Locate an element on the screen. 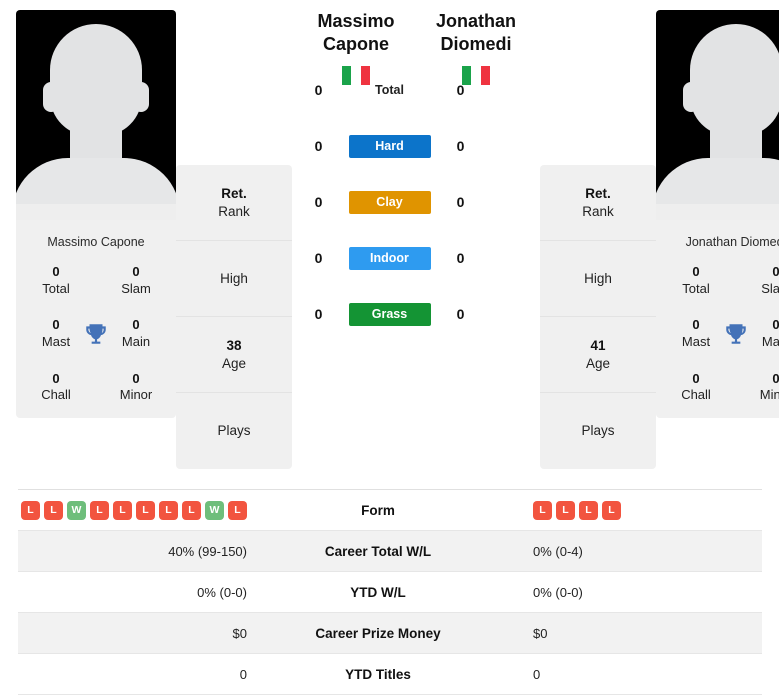 The width and height of the screenshot is (779, 699). trophy-icon is located at coordinates (736, 334).